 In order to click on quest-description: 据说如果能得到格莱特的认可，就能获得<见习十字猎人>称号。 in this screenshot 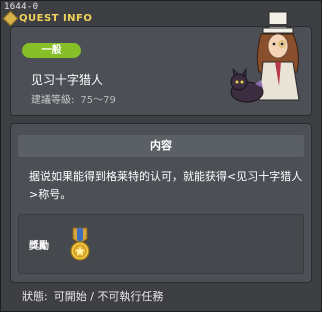, I will do `click(166, 185)`.